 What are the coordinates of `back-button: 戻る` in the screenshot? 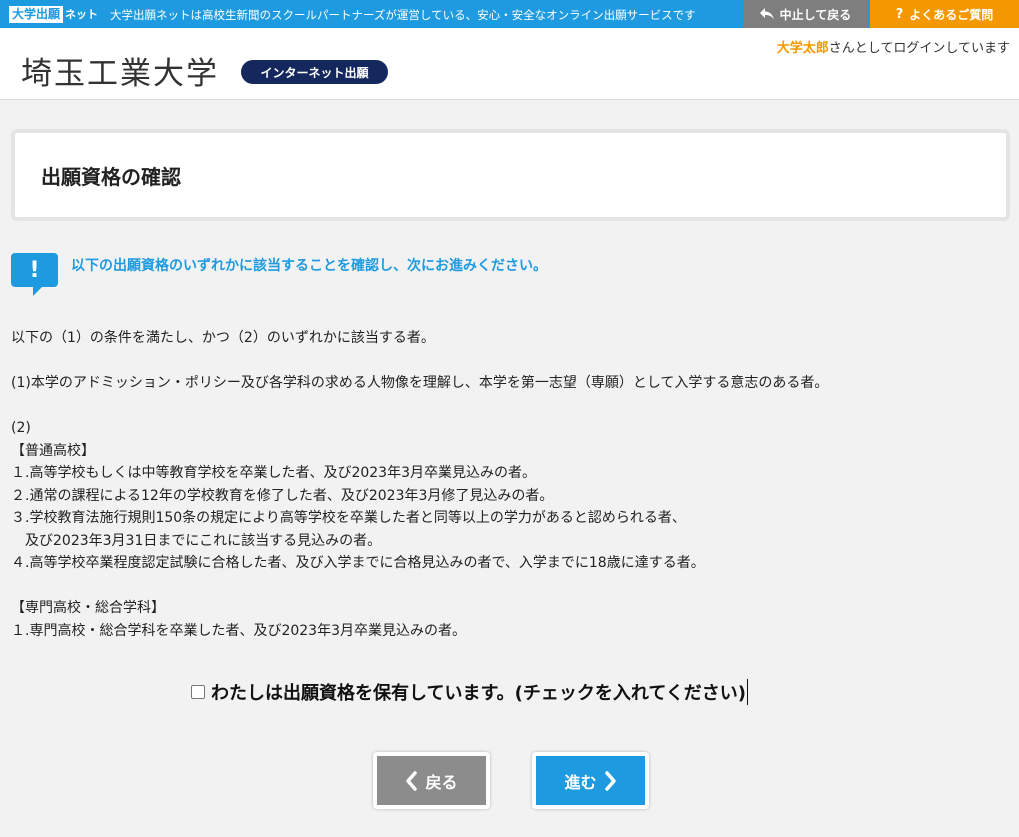 It's located at (431, 780).